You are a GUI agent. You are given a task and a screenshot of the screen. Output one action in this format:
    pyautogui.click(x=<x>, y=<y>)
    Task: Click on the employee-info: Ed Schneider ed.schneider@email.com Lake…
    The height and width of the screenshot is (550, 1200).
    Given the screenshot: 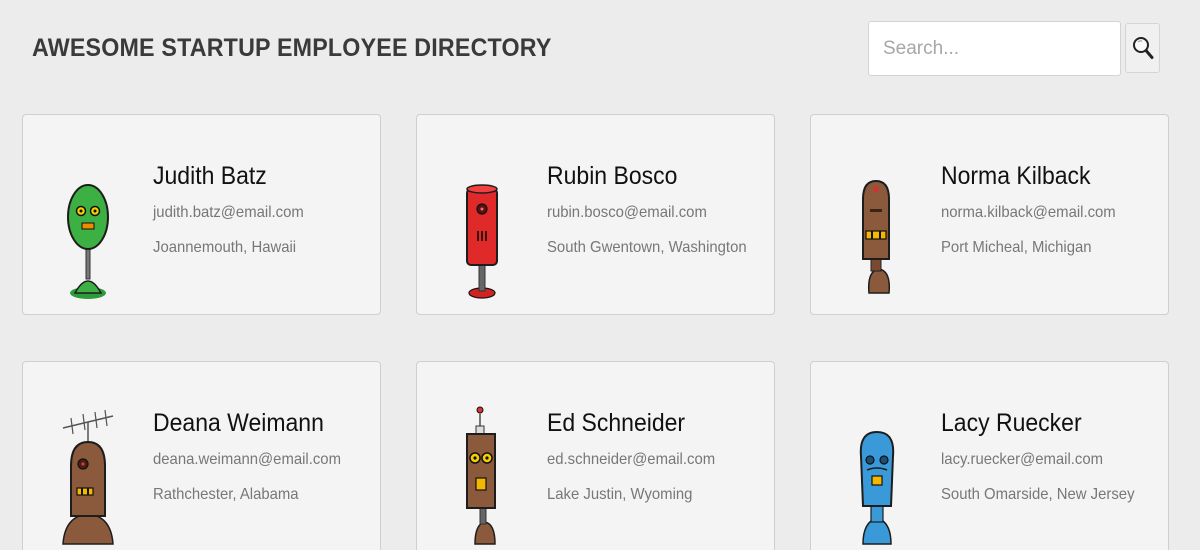 What is the action you would take?
    pyautogui.click(x=655, y=455)
    